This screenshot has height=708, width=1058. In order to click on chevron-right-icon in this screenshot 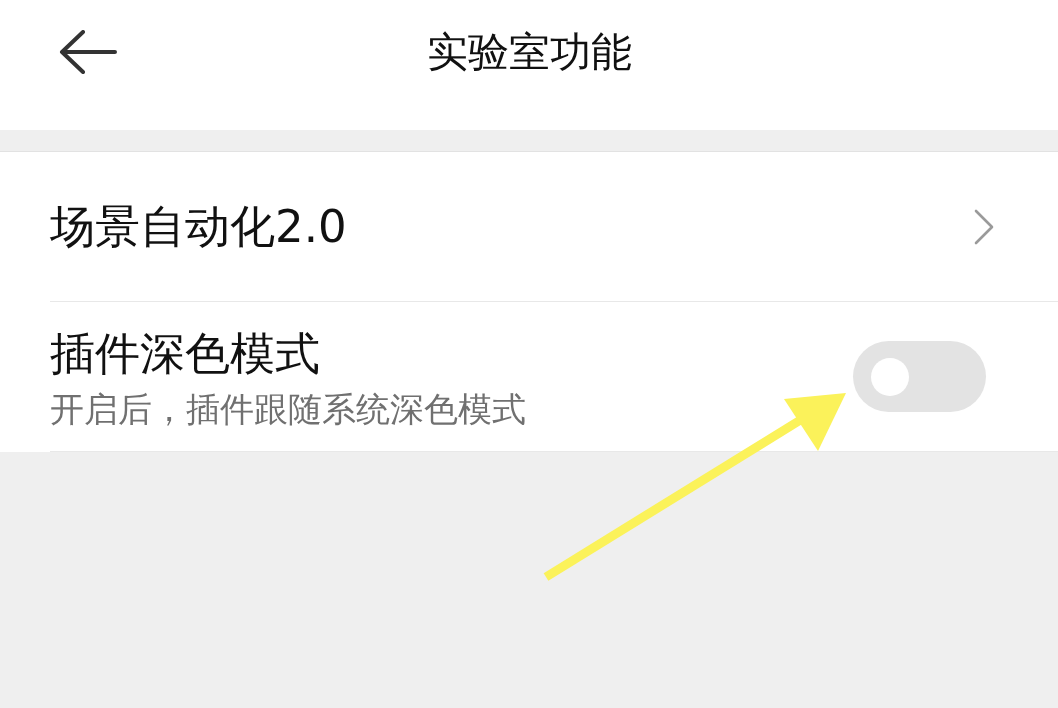, I will do `click(984, 226)`.